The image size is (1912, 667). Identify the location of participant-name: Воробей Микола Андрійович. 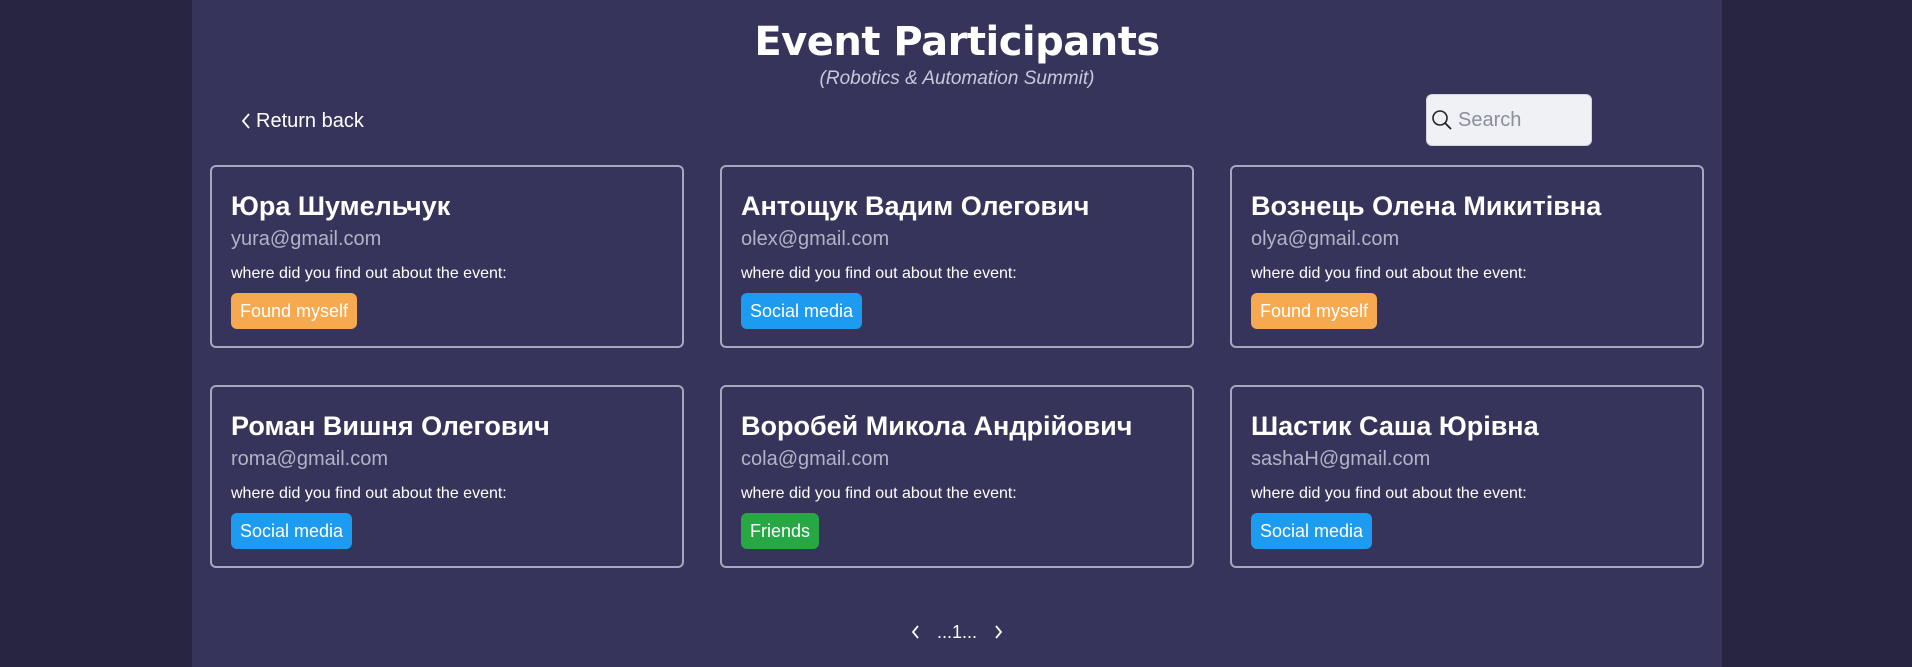
(937, 426).